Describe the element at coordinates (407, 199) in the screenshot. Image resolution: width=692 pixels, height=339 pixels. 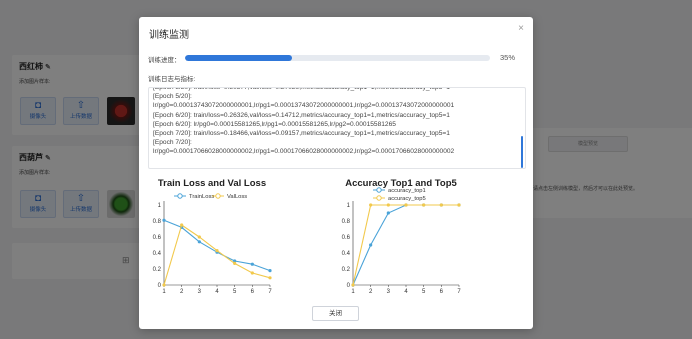
I see `legend-label: accuracy_top5` at that location.